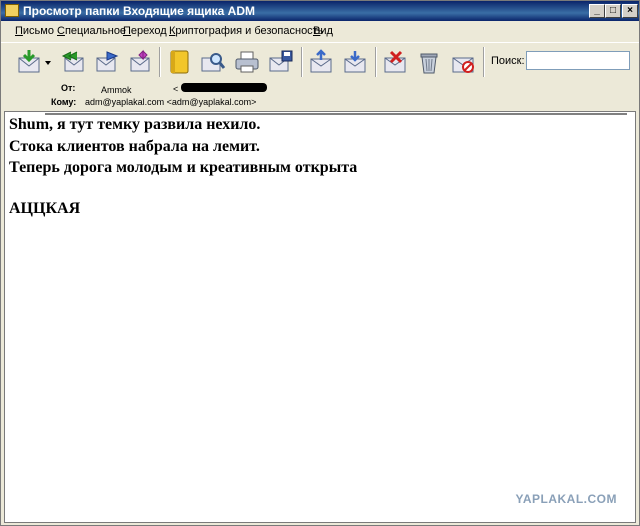 This screenshot has width=640, height=526. Describe the element at coordinates (68, 88) in the screenshot. I see `from-label: От:` at that location.